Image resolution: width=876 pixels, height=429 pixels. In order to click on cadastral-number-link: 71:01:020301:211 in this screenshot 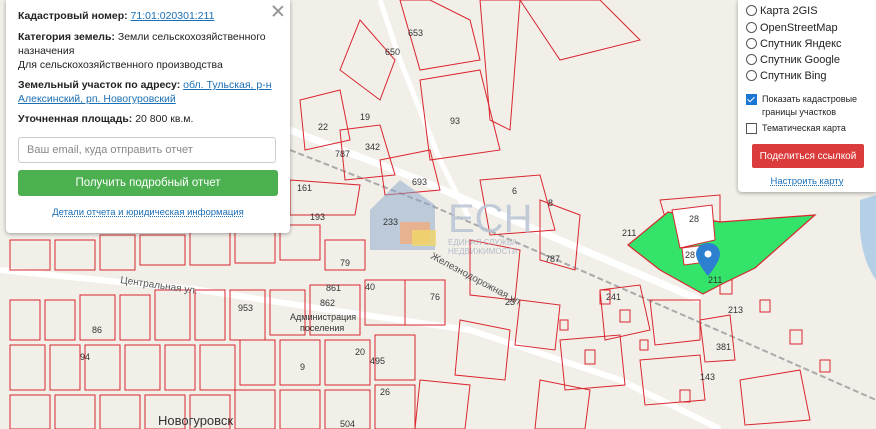, I will do `click(173, 16)`.